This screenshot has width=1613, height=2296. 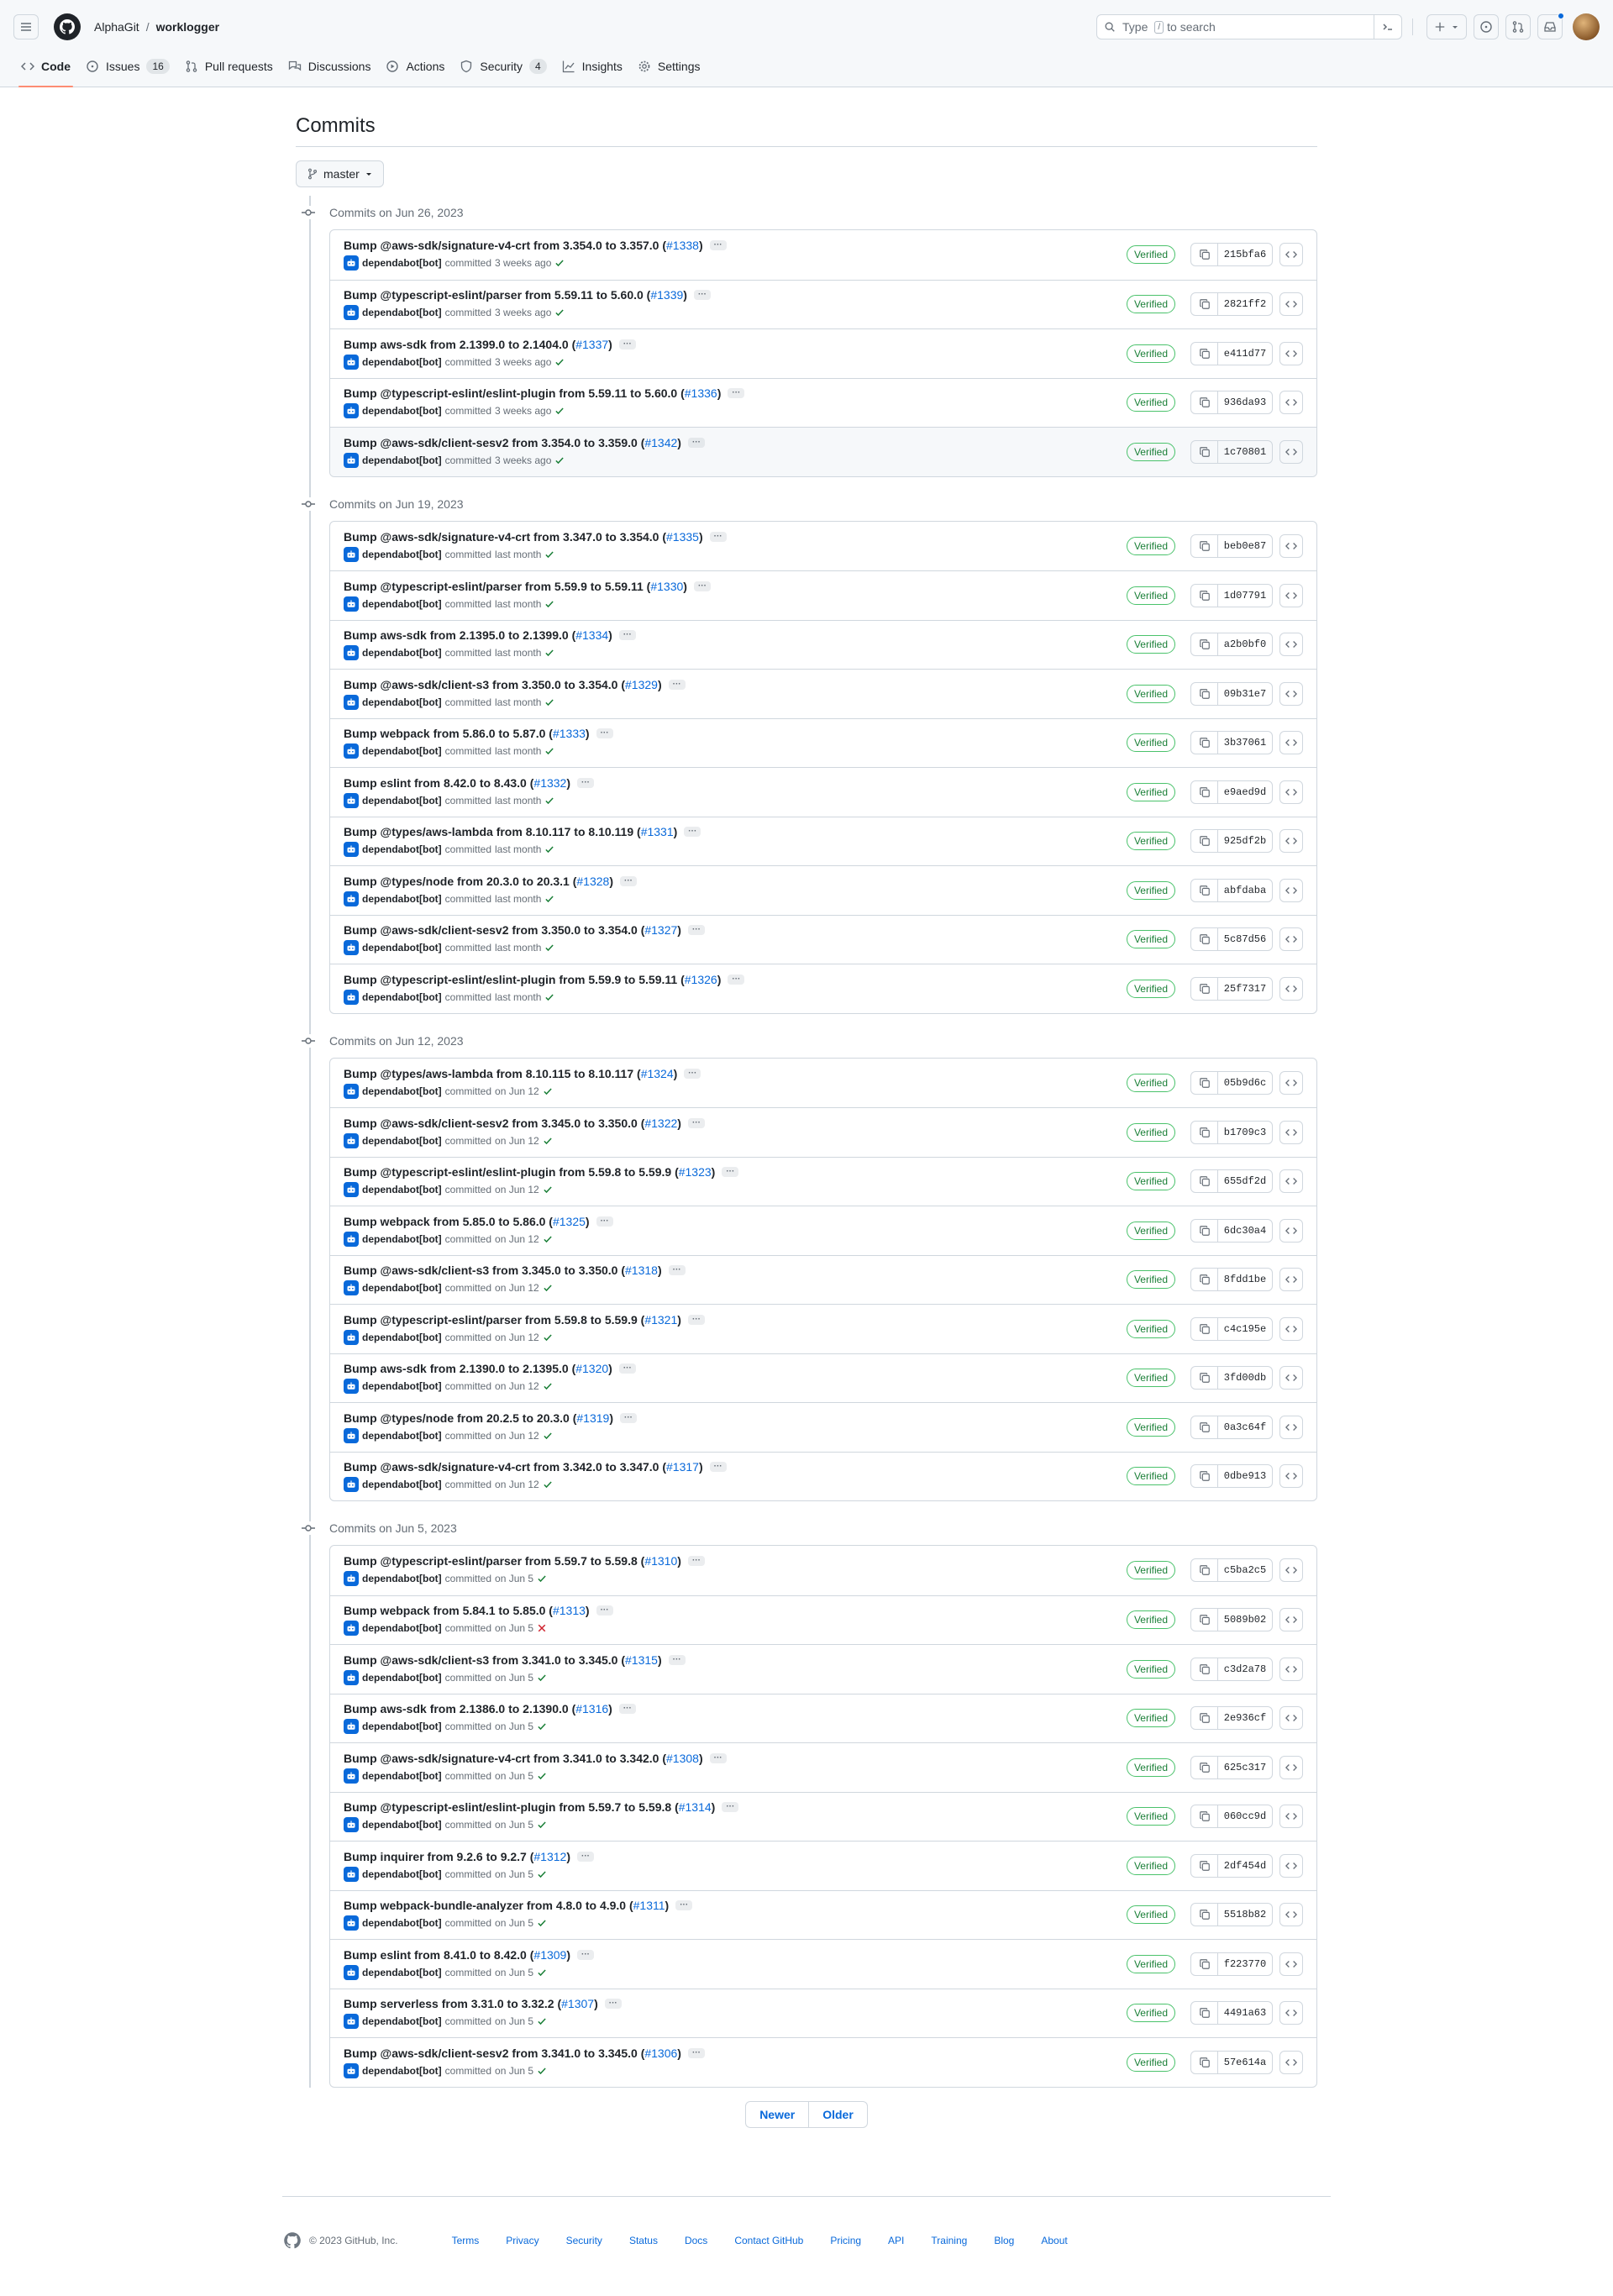 What do you see at coordinates (26, 26) in the screenshot?
I see `hamburger-menu-button` at bounding box center [26, 26].